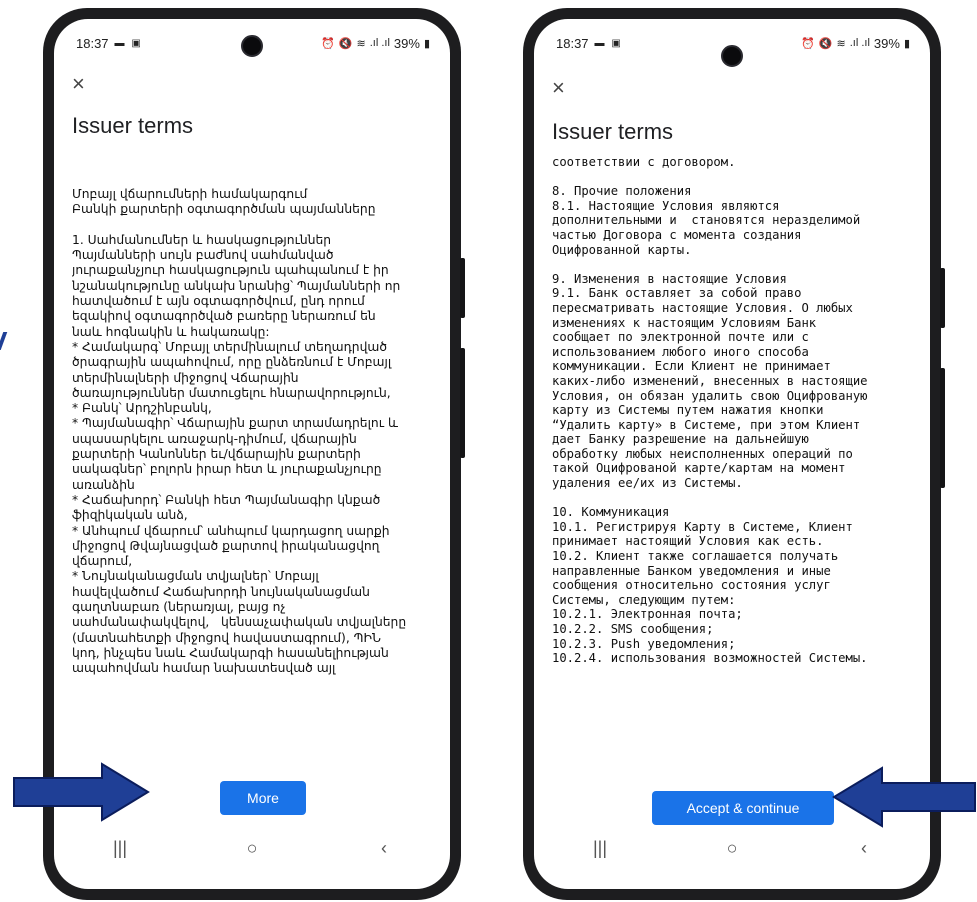  Describe the element at coordinates (4, 341) in the screenshot. I see `edge-mark` at that location.